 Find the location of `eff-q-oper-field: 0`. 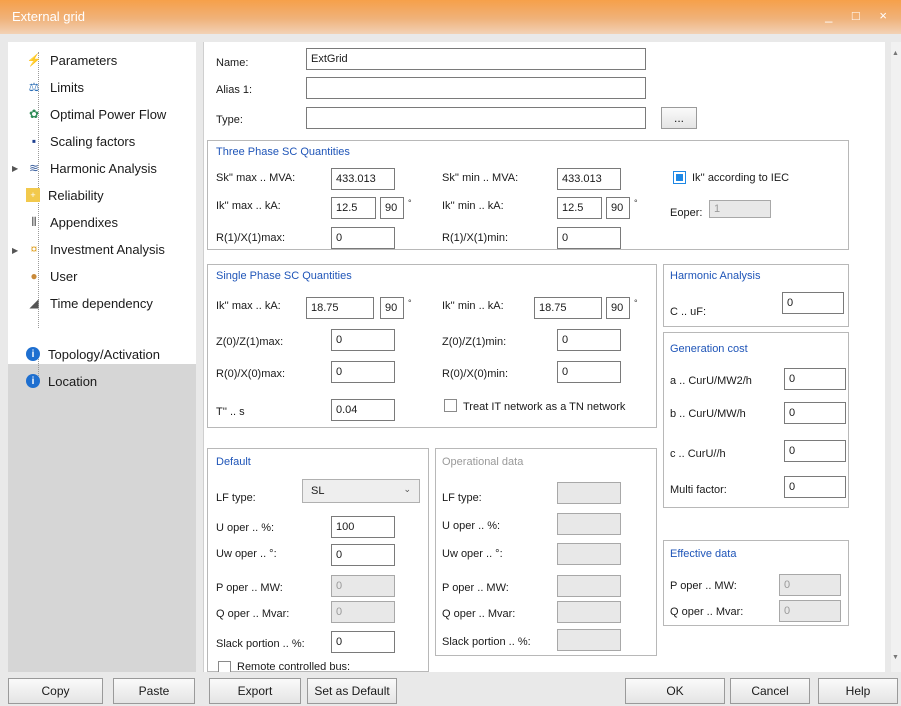

eff-q-oper-field: 0 is located at coordinates (810, 611).